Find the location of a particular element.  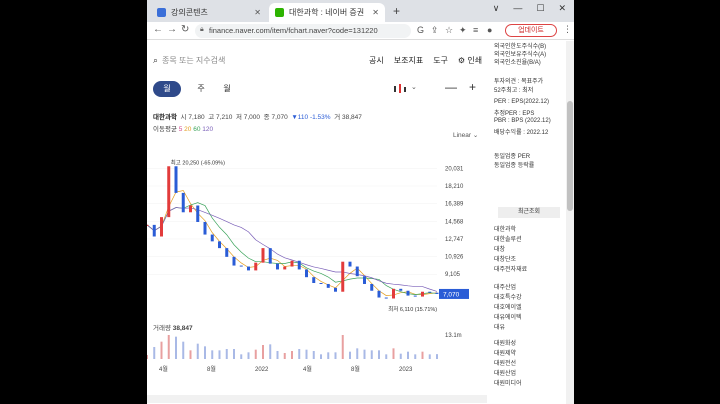

google-icon: G is located at coordinates (420, 30).